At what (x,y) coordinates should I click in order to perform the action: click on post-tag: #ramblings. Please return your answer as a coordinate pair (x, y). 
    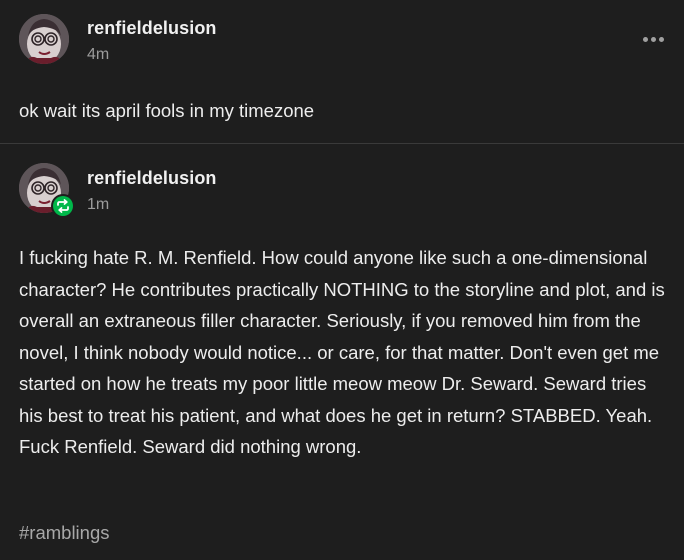
    Looking at the image, I should click on (64, 533).